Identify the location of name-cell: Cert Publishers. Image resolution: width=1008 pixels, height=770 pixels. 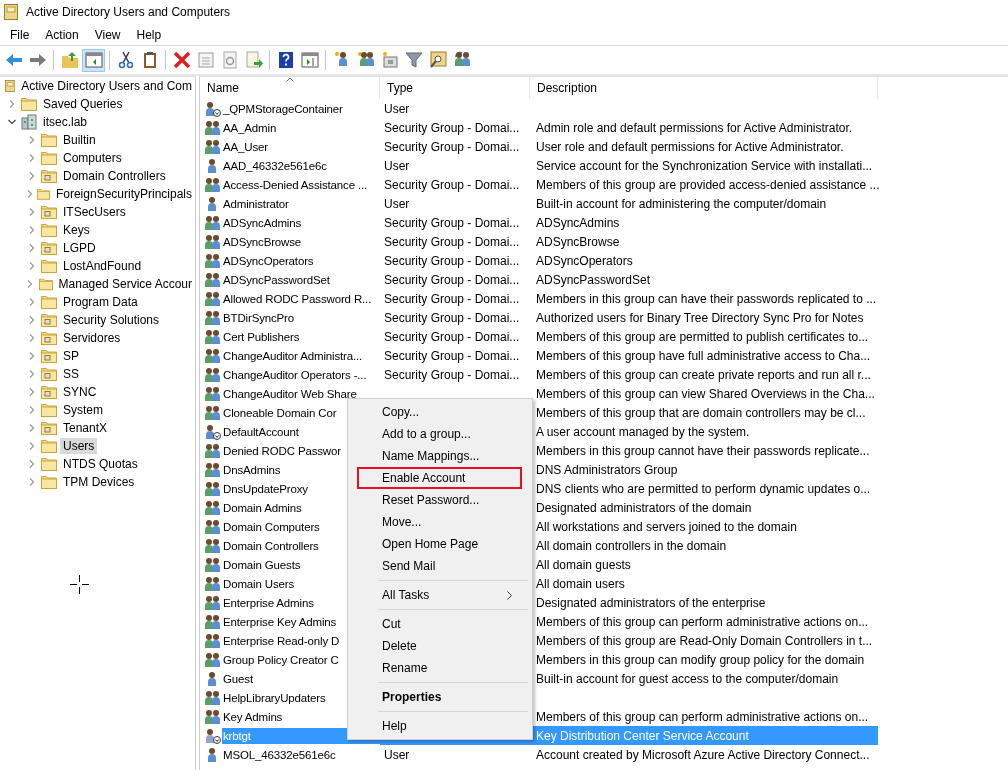
(261, 336).